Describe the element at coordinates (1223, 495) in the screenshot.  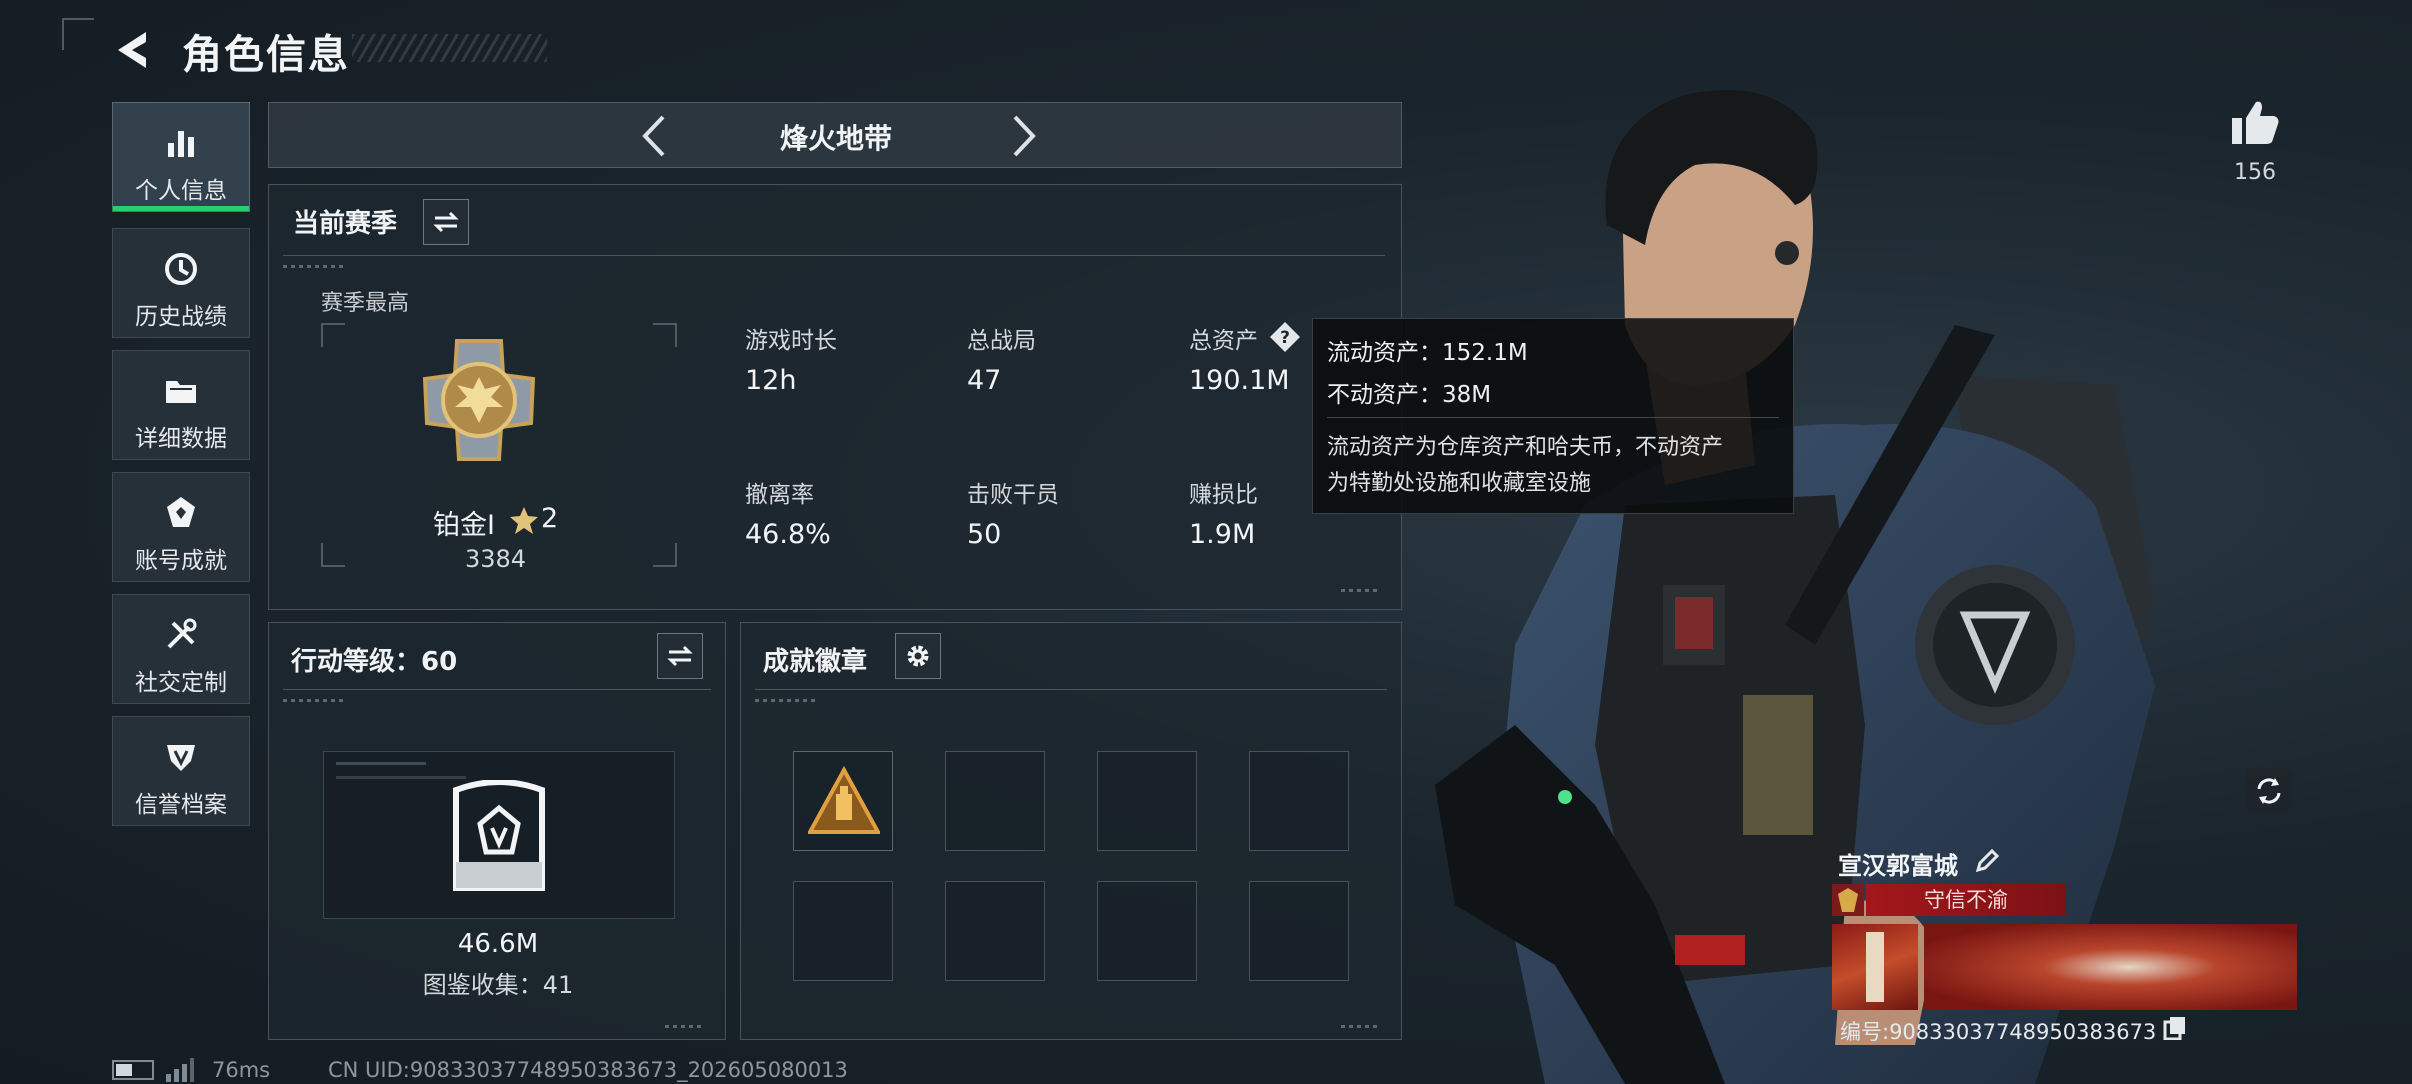
I see `stat-label: 赚损比` at that location.